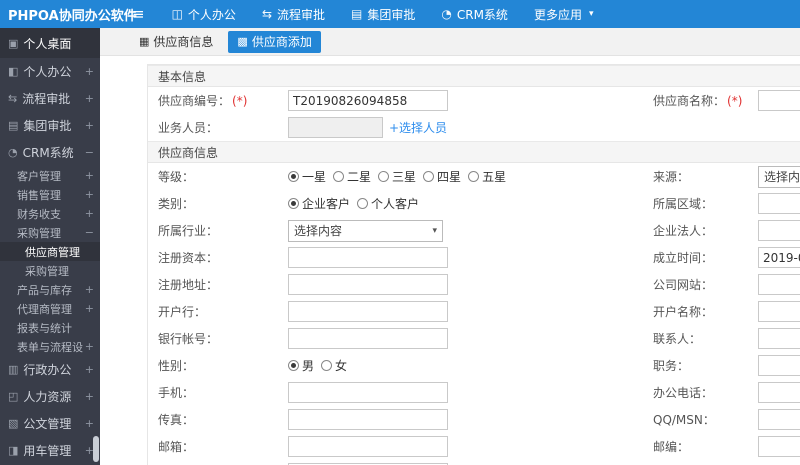  Describe the element at coordinates (383, 14) in the screenshot. I see `navbar-item-group-approval: ▤ 集团审批` at that location.